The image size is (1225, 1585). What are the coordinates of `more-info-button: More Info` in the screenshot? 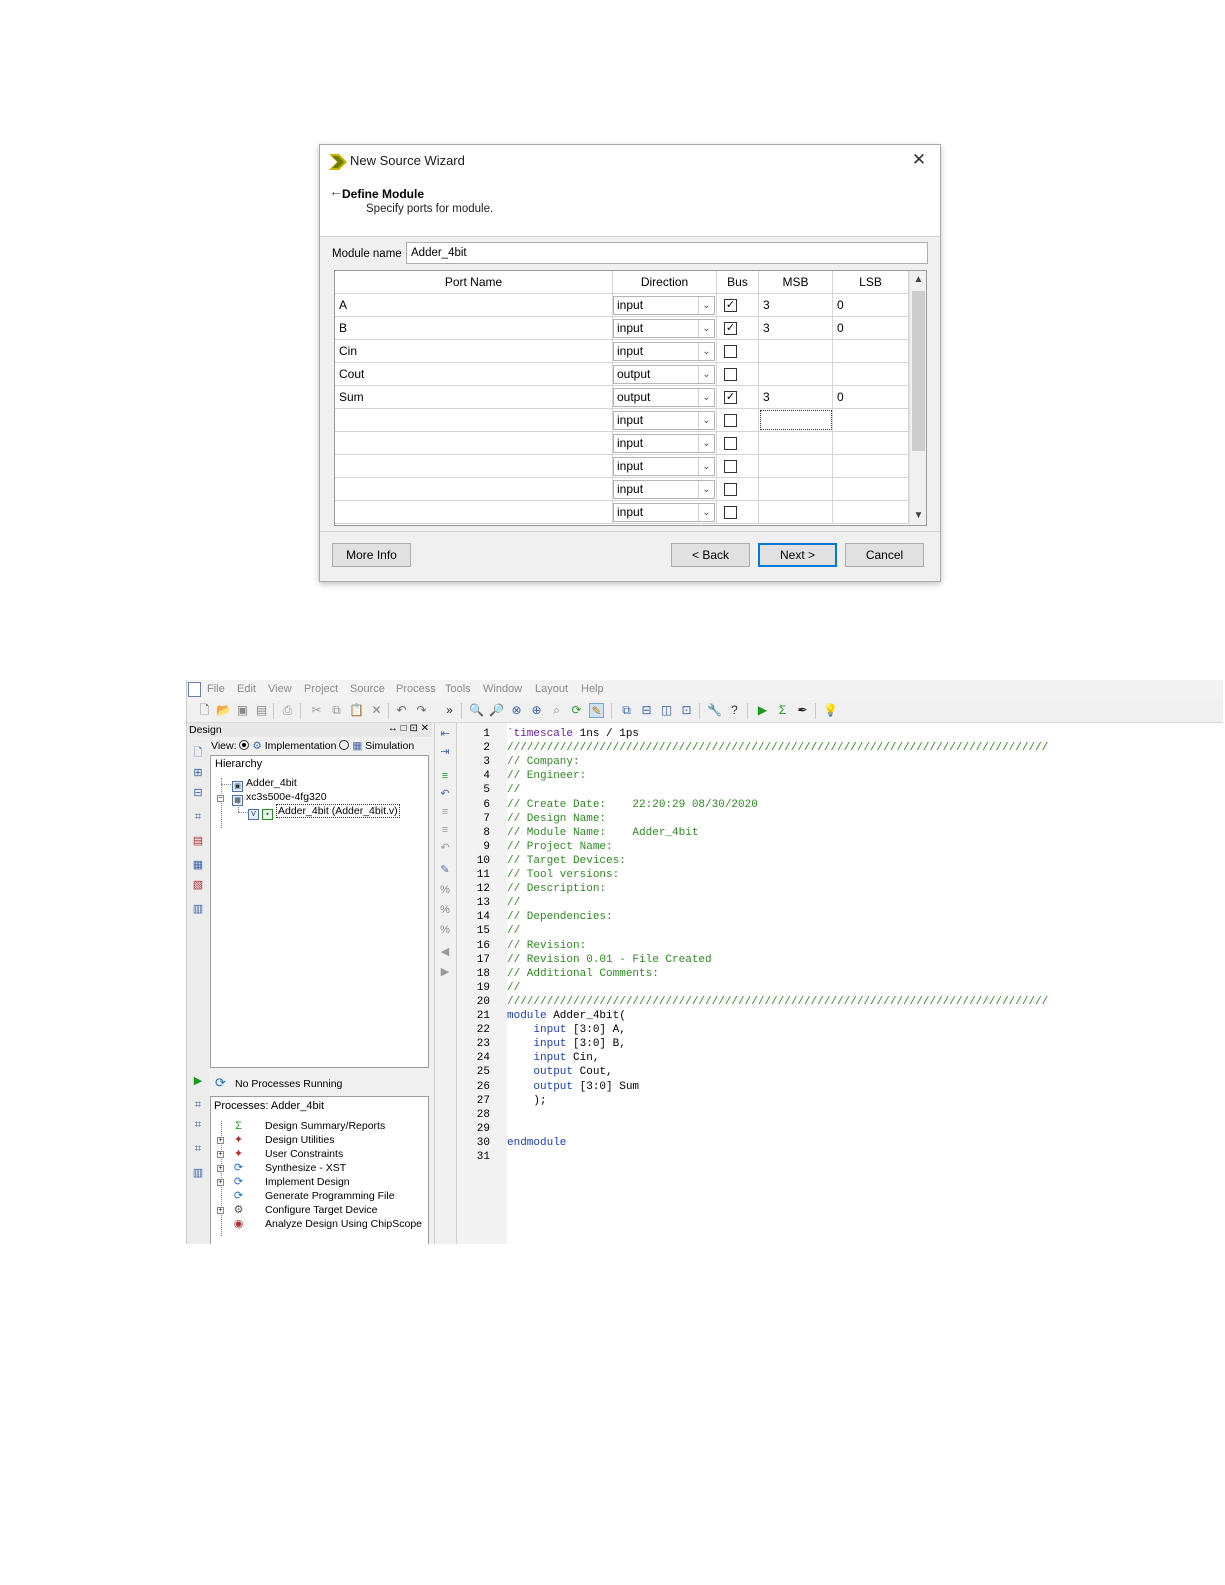 It's located at (371, 555).